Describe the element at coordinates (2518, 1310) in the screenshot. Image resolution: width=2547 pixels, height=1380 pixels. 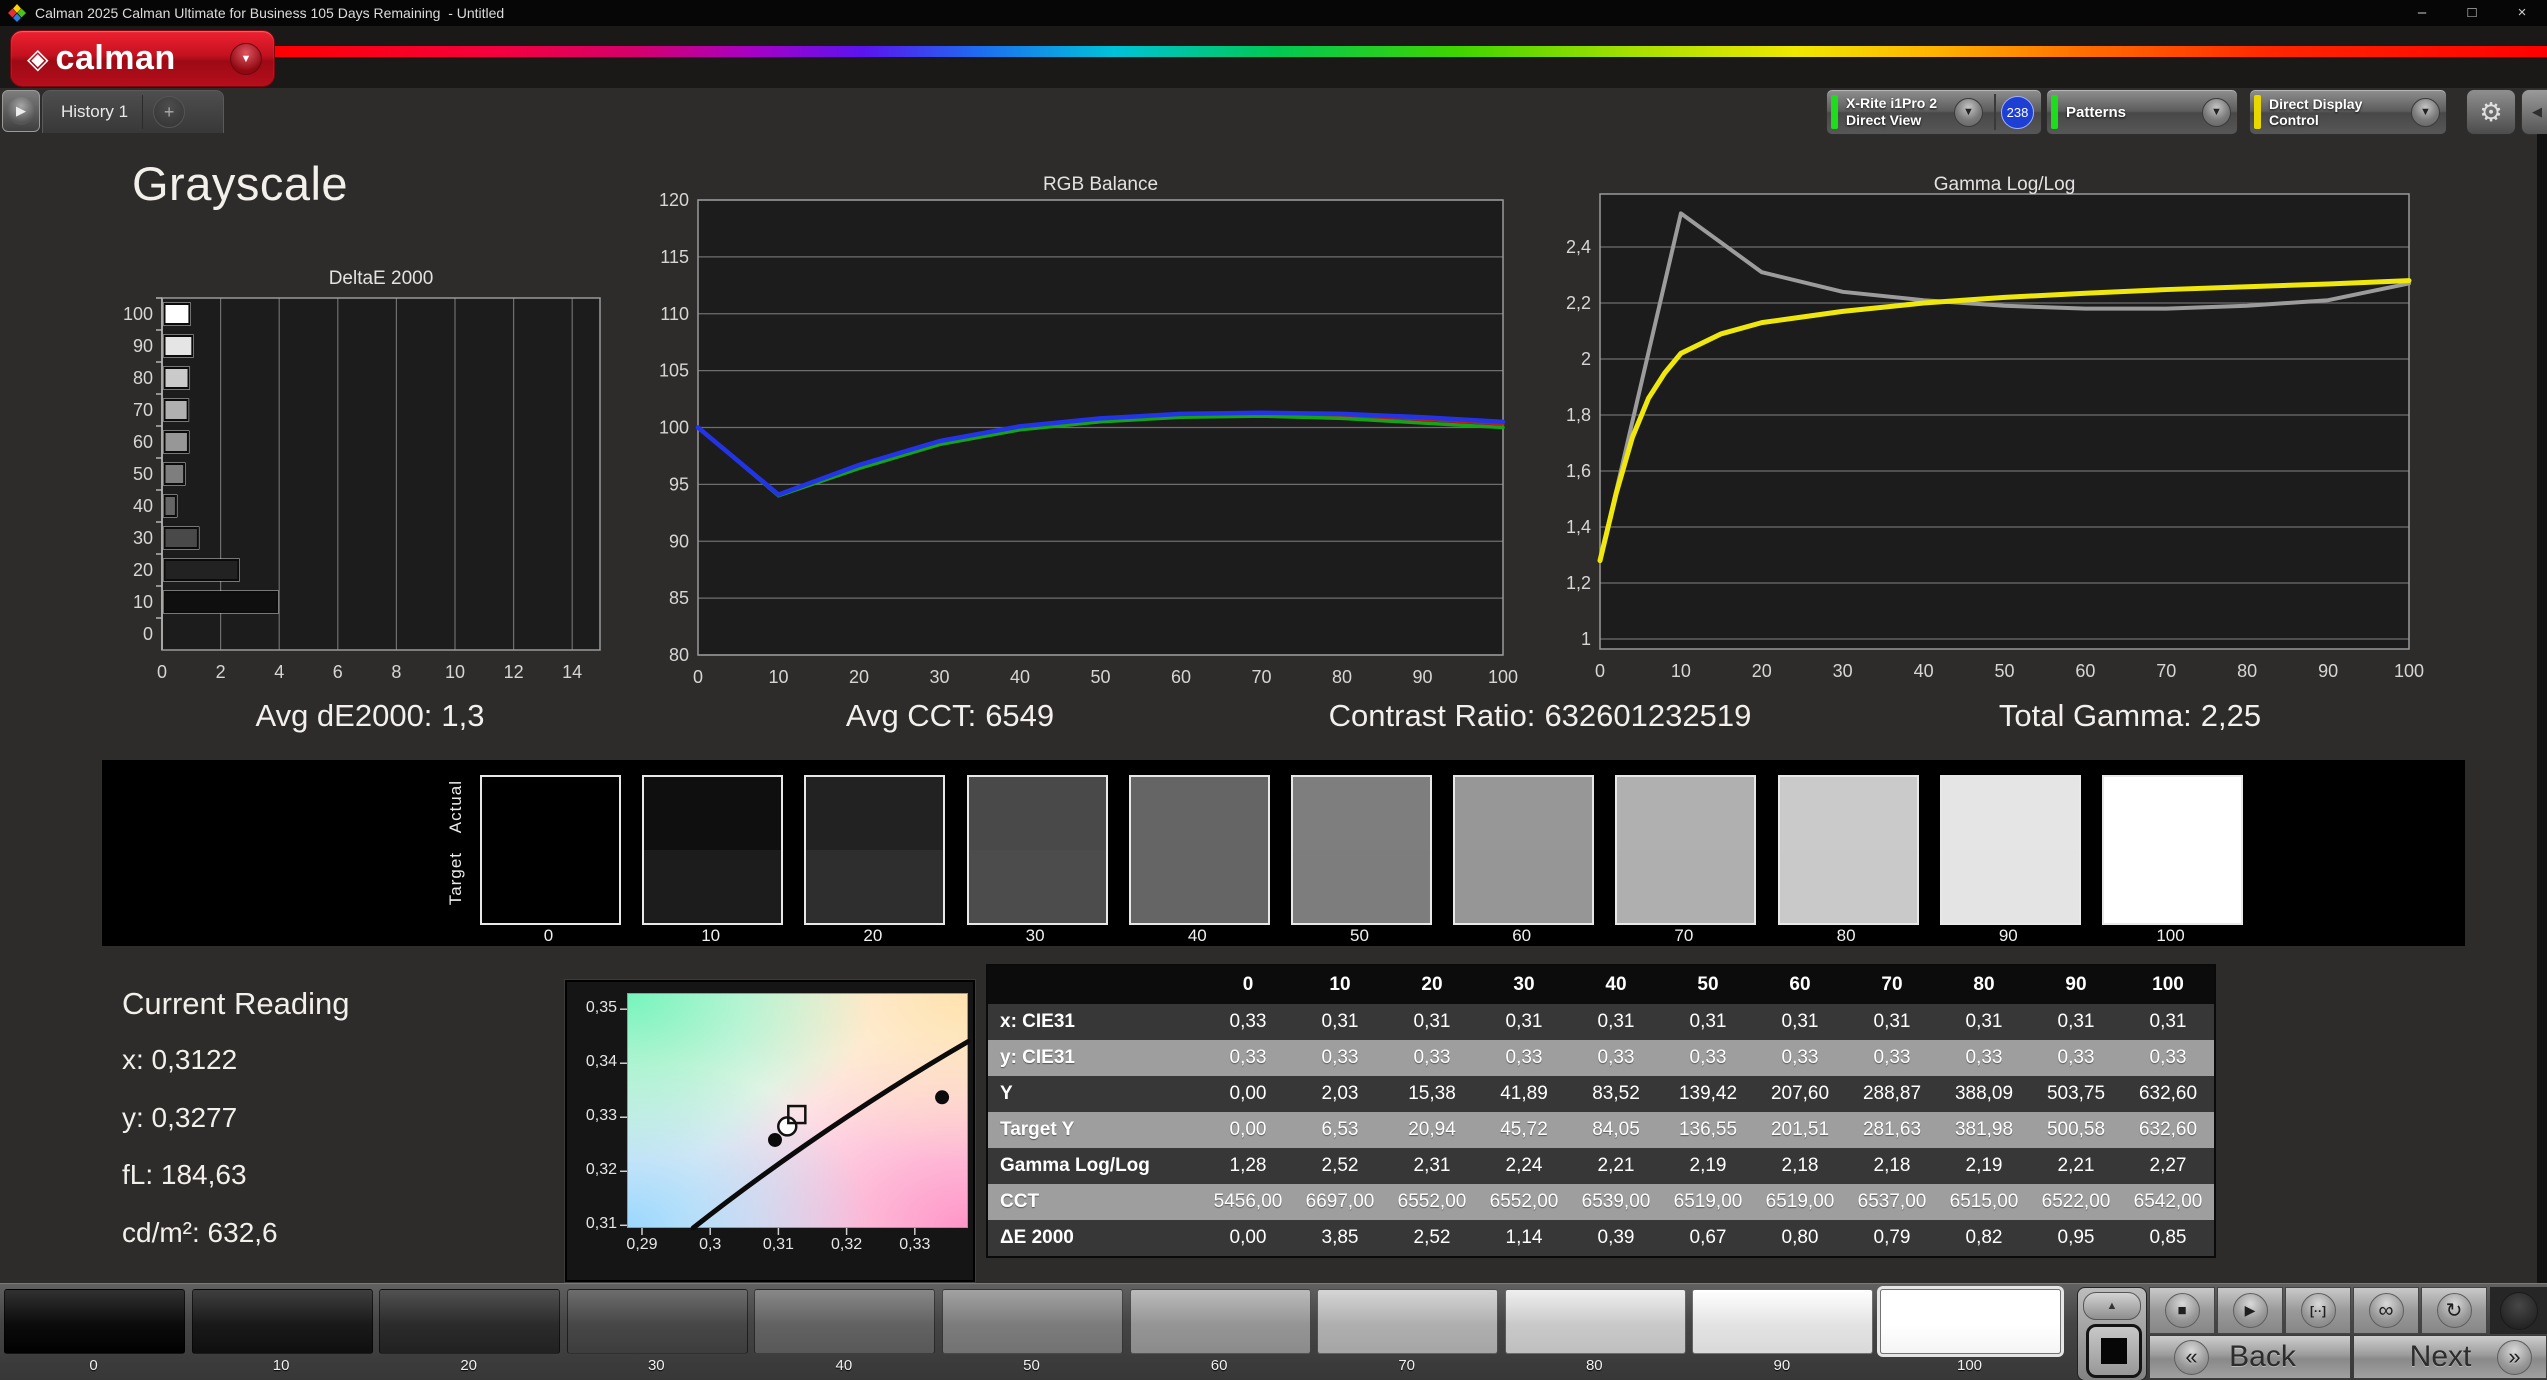
I see `disabled-circle-icon` at that location.